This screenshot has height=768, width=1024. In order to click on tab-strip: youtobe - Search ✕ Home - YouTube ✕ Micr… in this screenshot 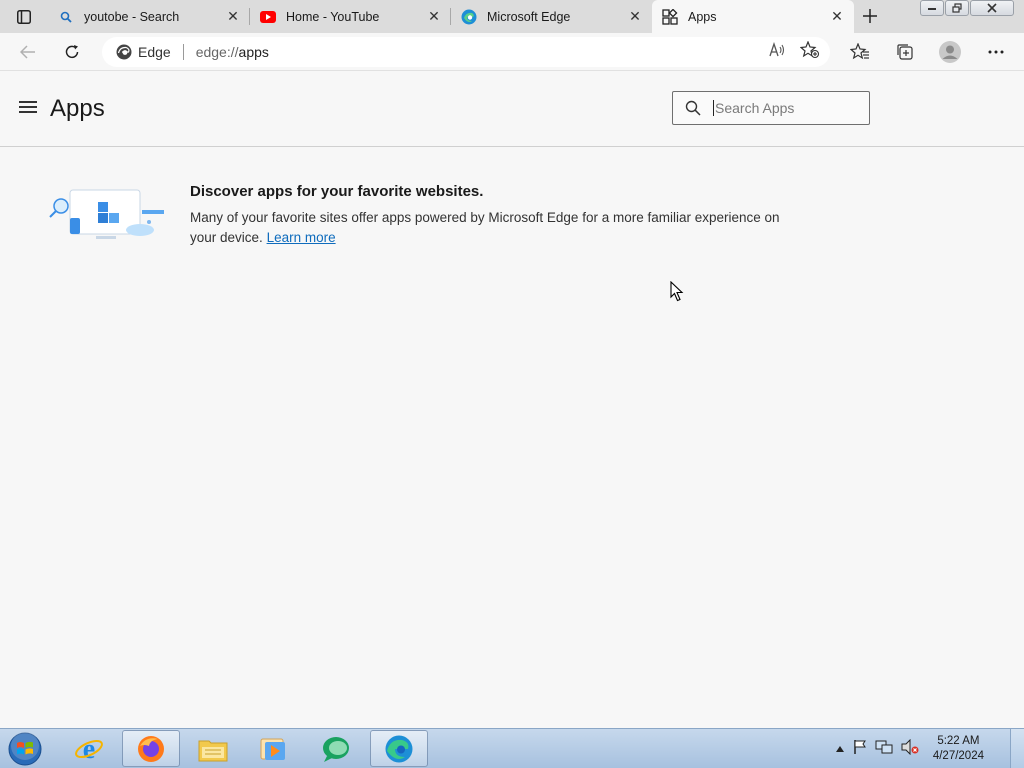, I will do `click(512, 16)`.